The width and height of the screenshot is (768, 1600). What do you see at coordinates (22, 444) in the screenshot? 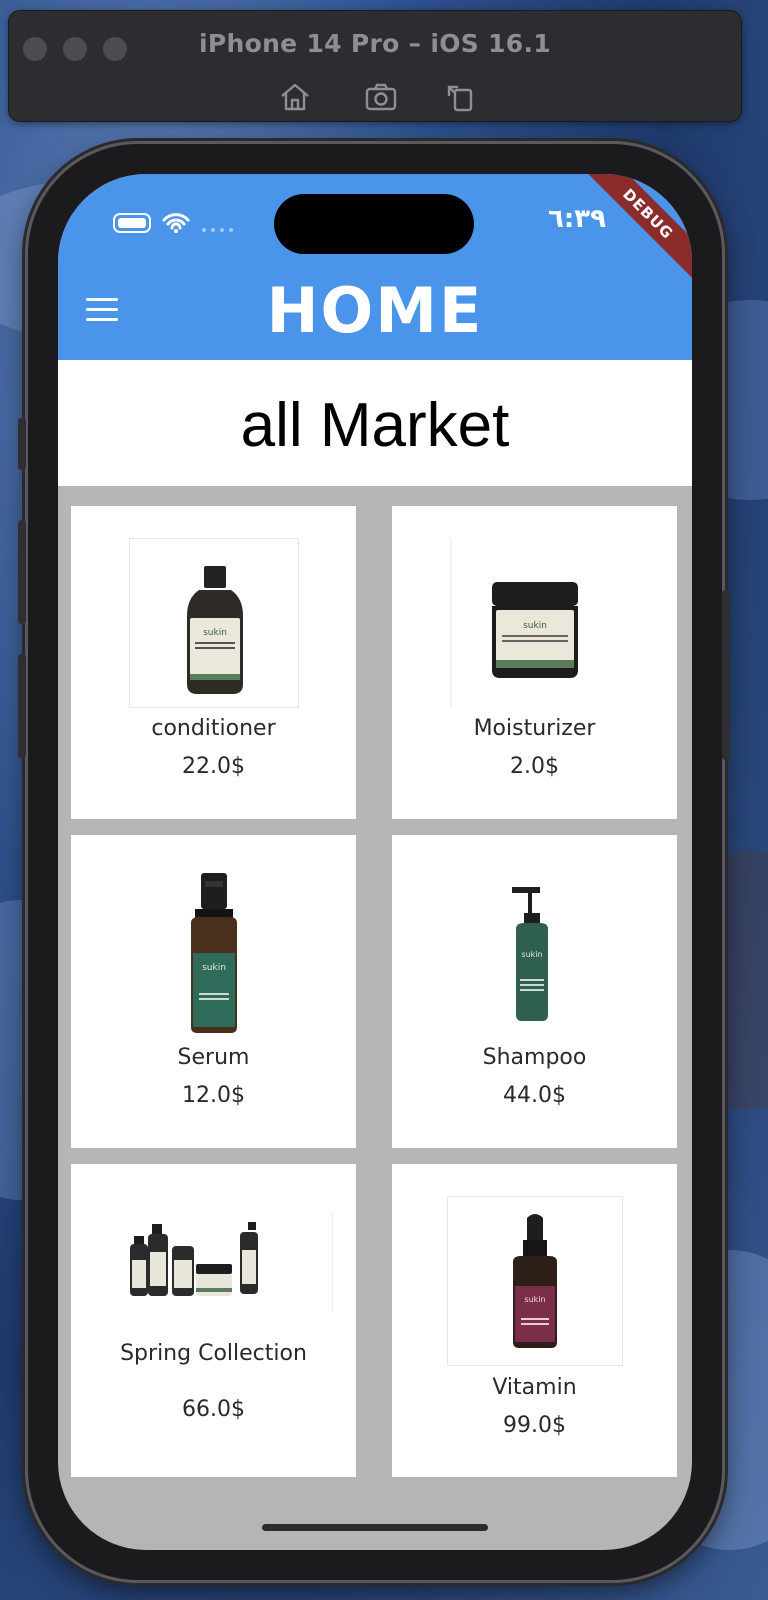
I see `mute-switch` at bounding box center [22, 444].